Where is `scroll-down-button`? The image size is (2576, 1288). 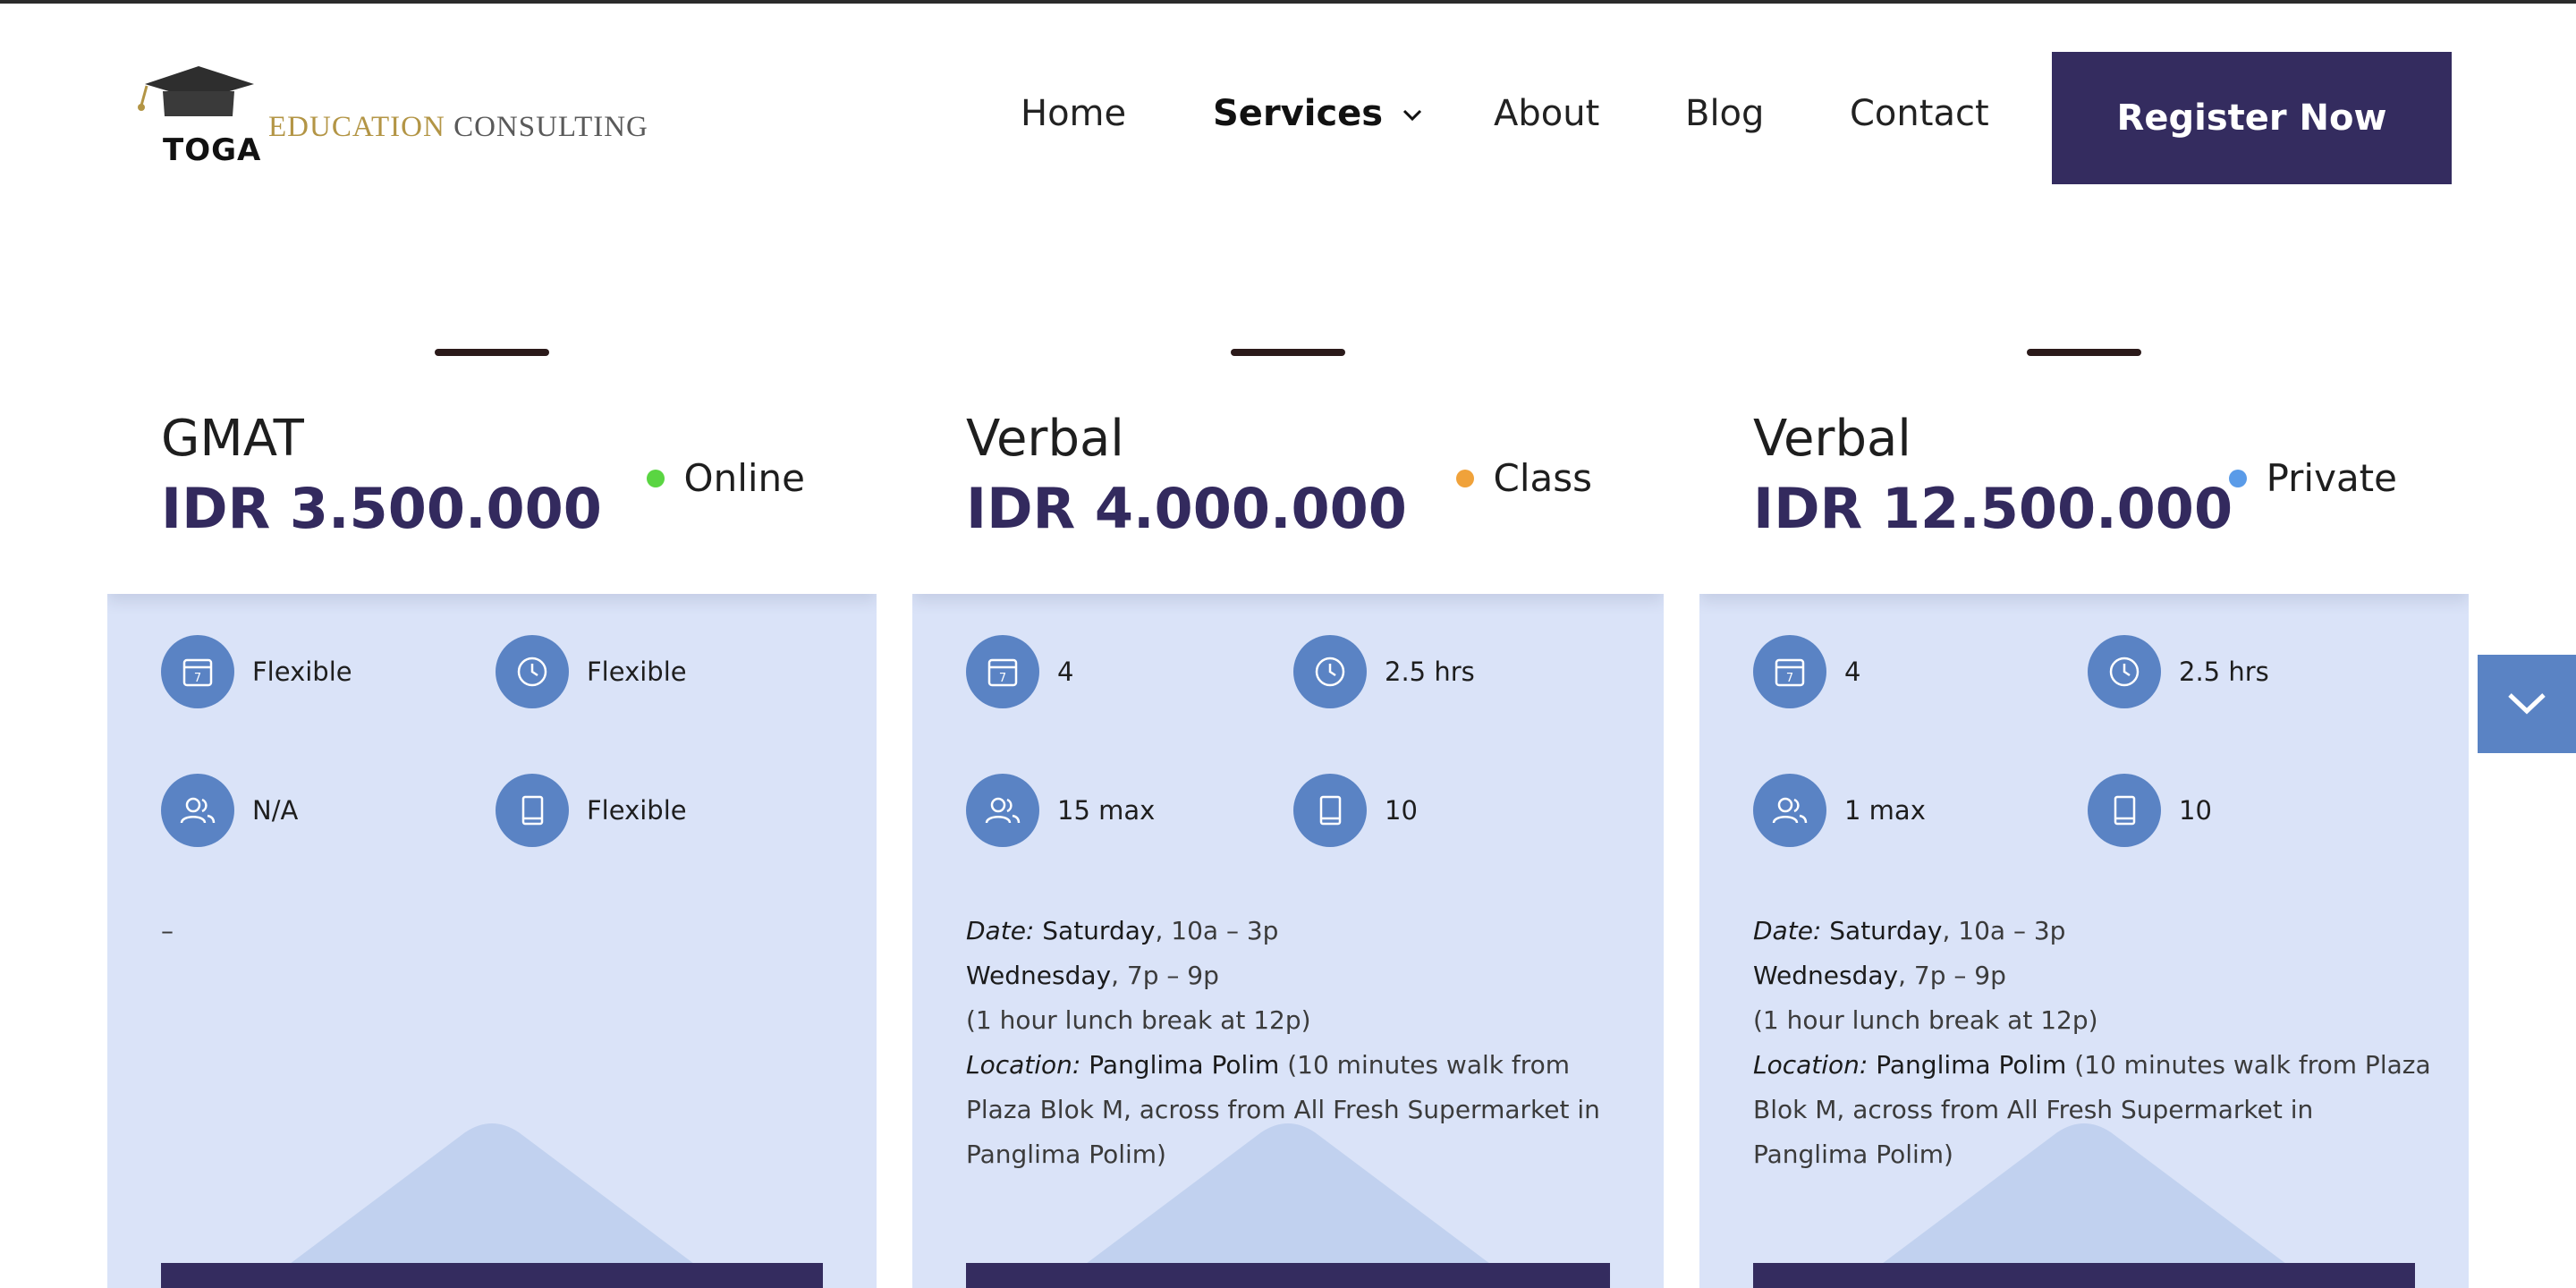 scroll-down-button is located at coordinates (2527, 704).